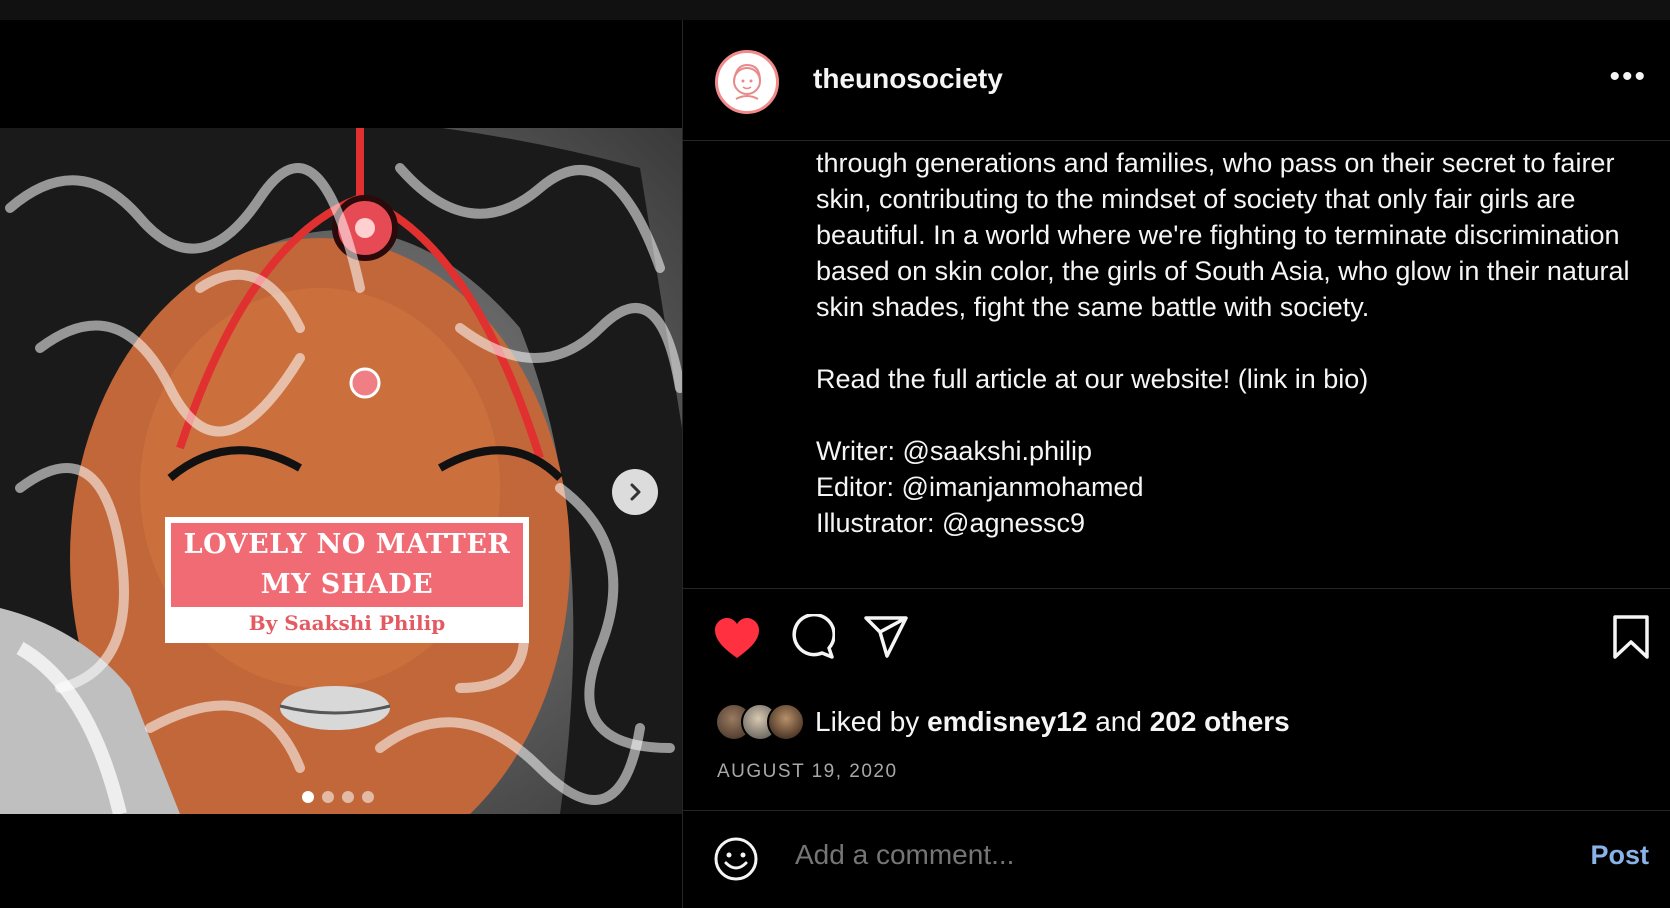  I want to click on credit-editor: Editor: @imanjanmohamed, so click(980, 487).